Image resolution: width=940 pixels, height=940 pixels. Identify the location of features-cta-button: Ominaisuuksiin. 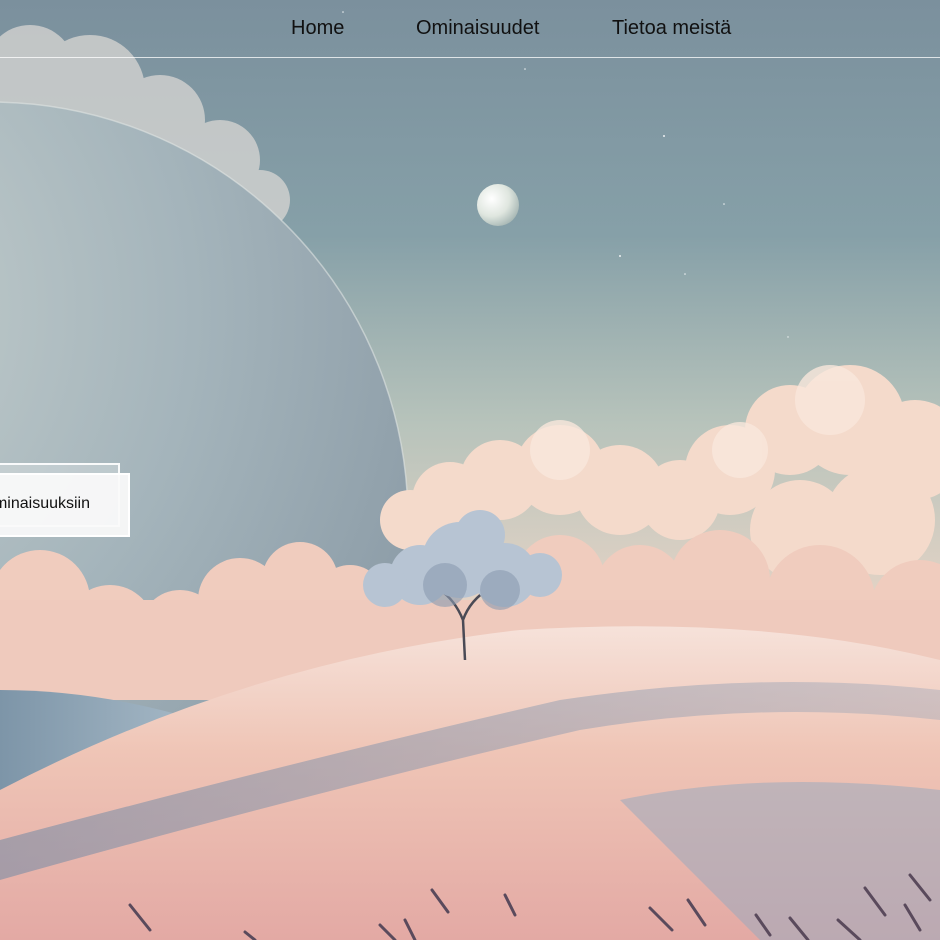
(65, 505).